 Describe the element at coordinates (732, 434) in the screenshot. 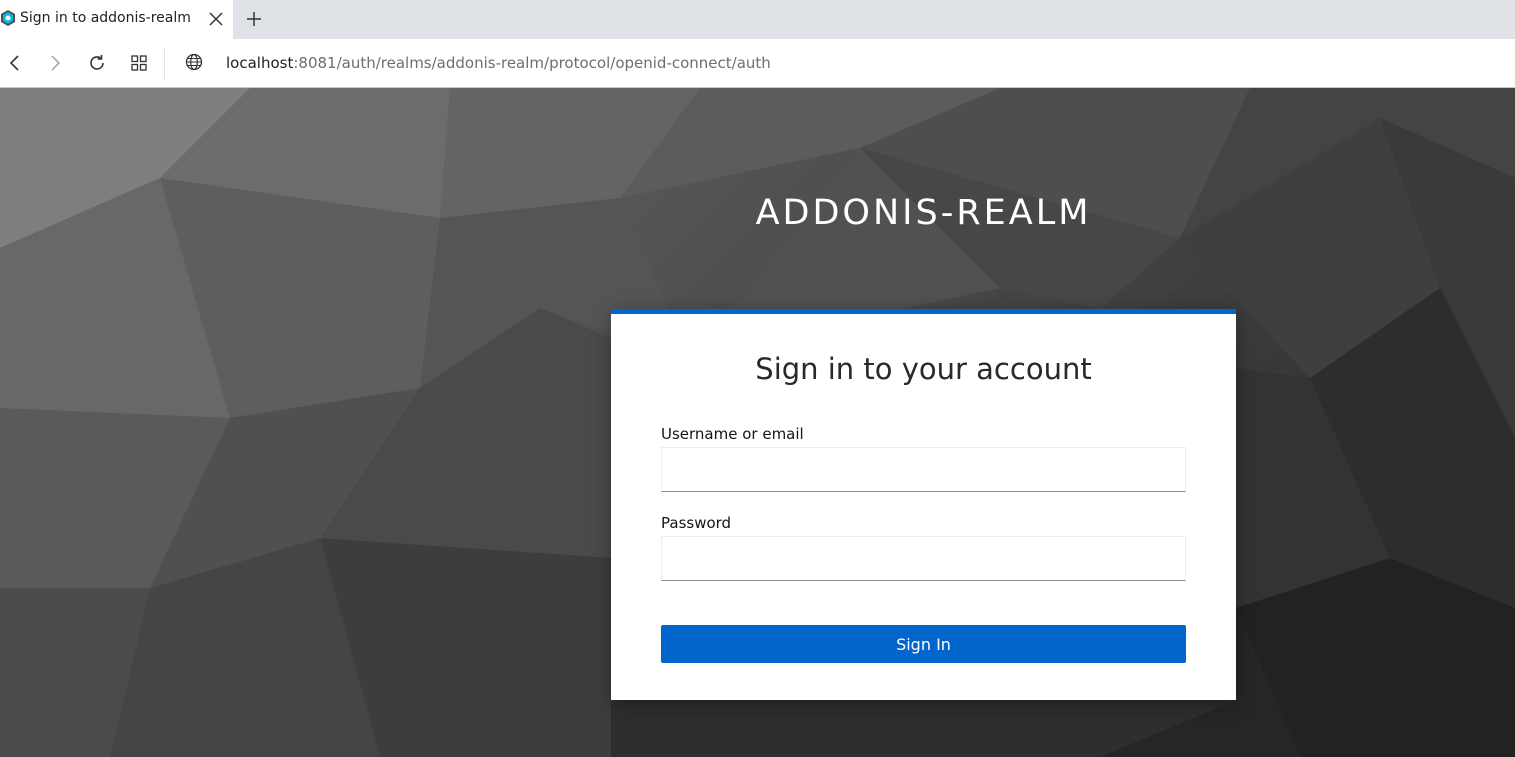

I see `username-label: Username or email` at that location.